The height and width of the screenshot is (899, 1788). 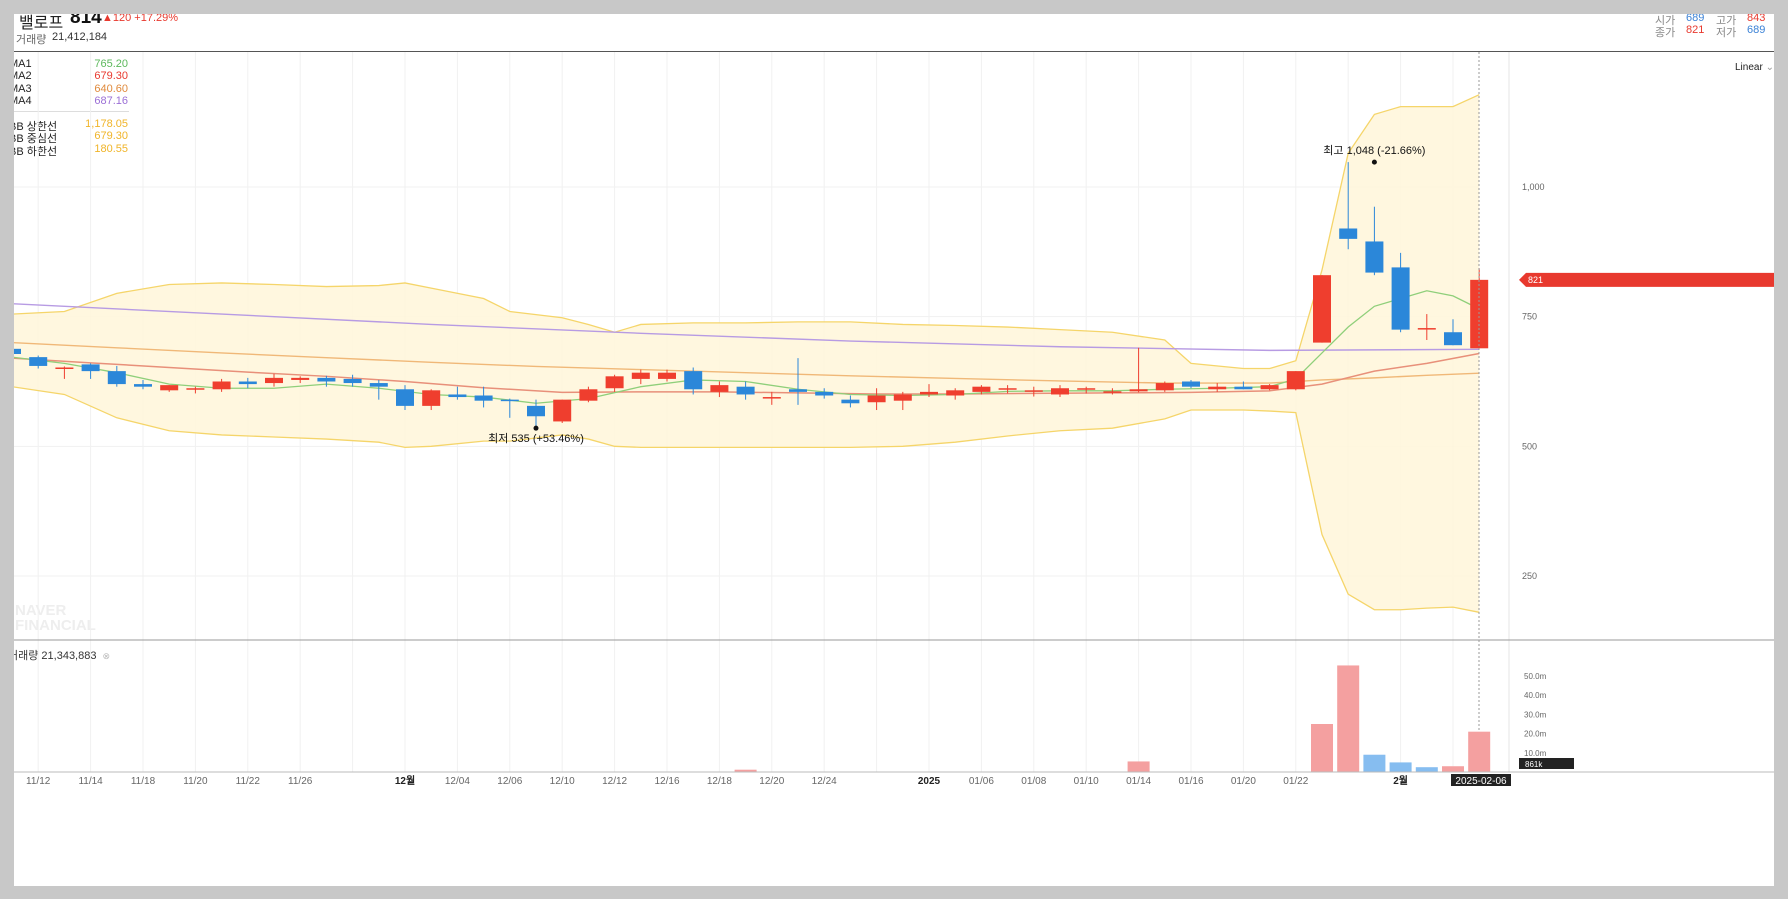 What do you see at coordinates (1535, 753) in the screenshot?
I see `volume-tick-label: 10.0m` at bounding box center [1535, 753].